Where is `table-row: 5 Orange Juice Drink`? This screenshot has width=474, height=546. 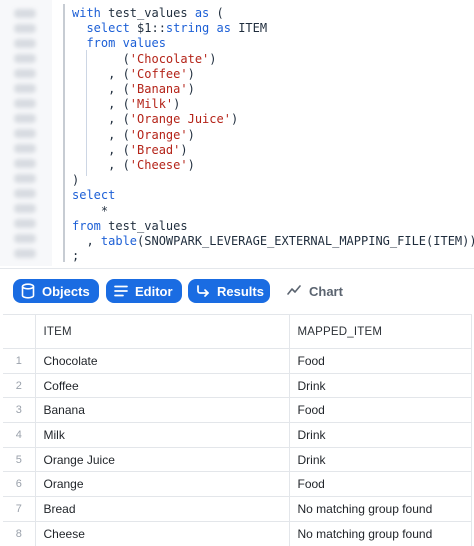
table-row: 5 Orange Juice Drink is located at coordinates (237, 459).